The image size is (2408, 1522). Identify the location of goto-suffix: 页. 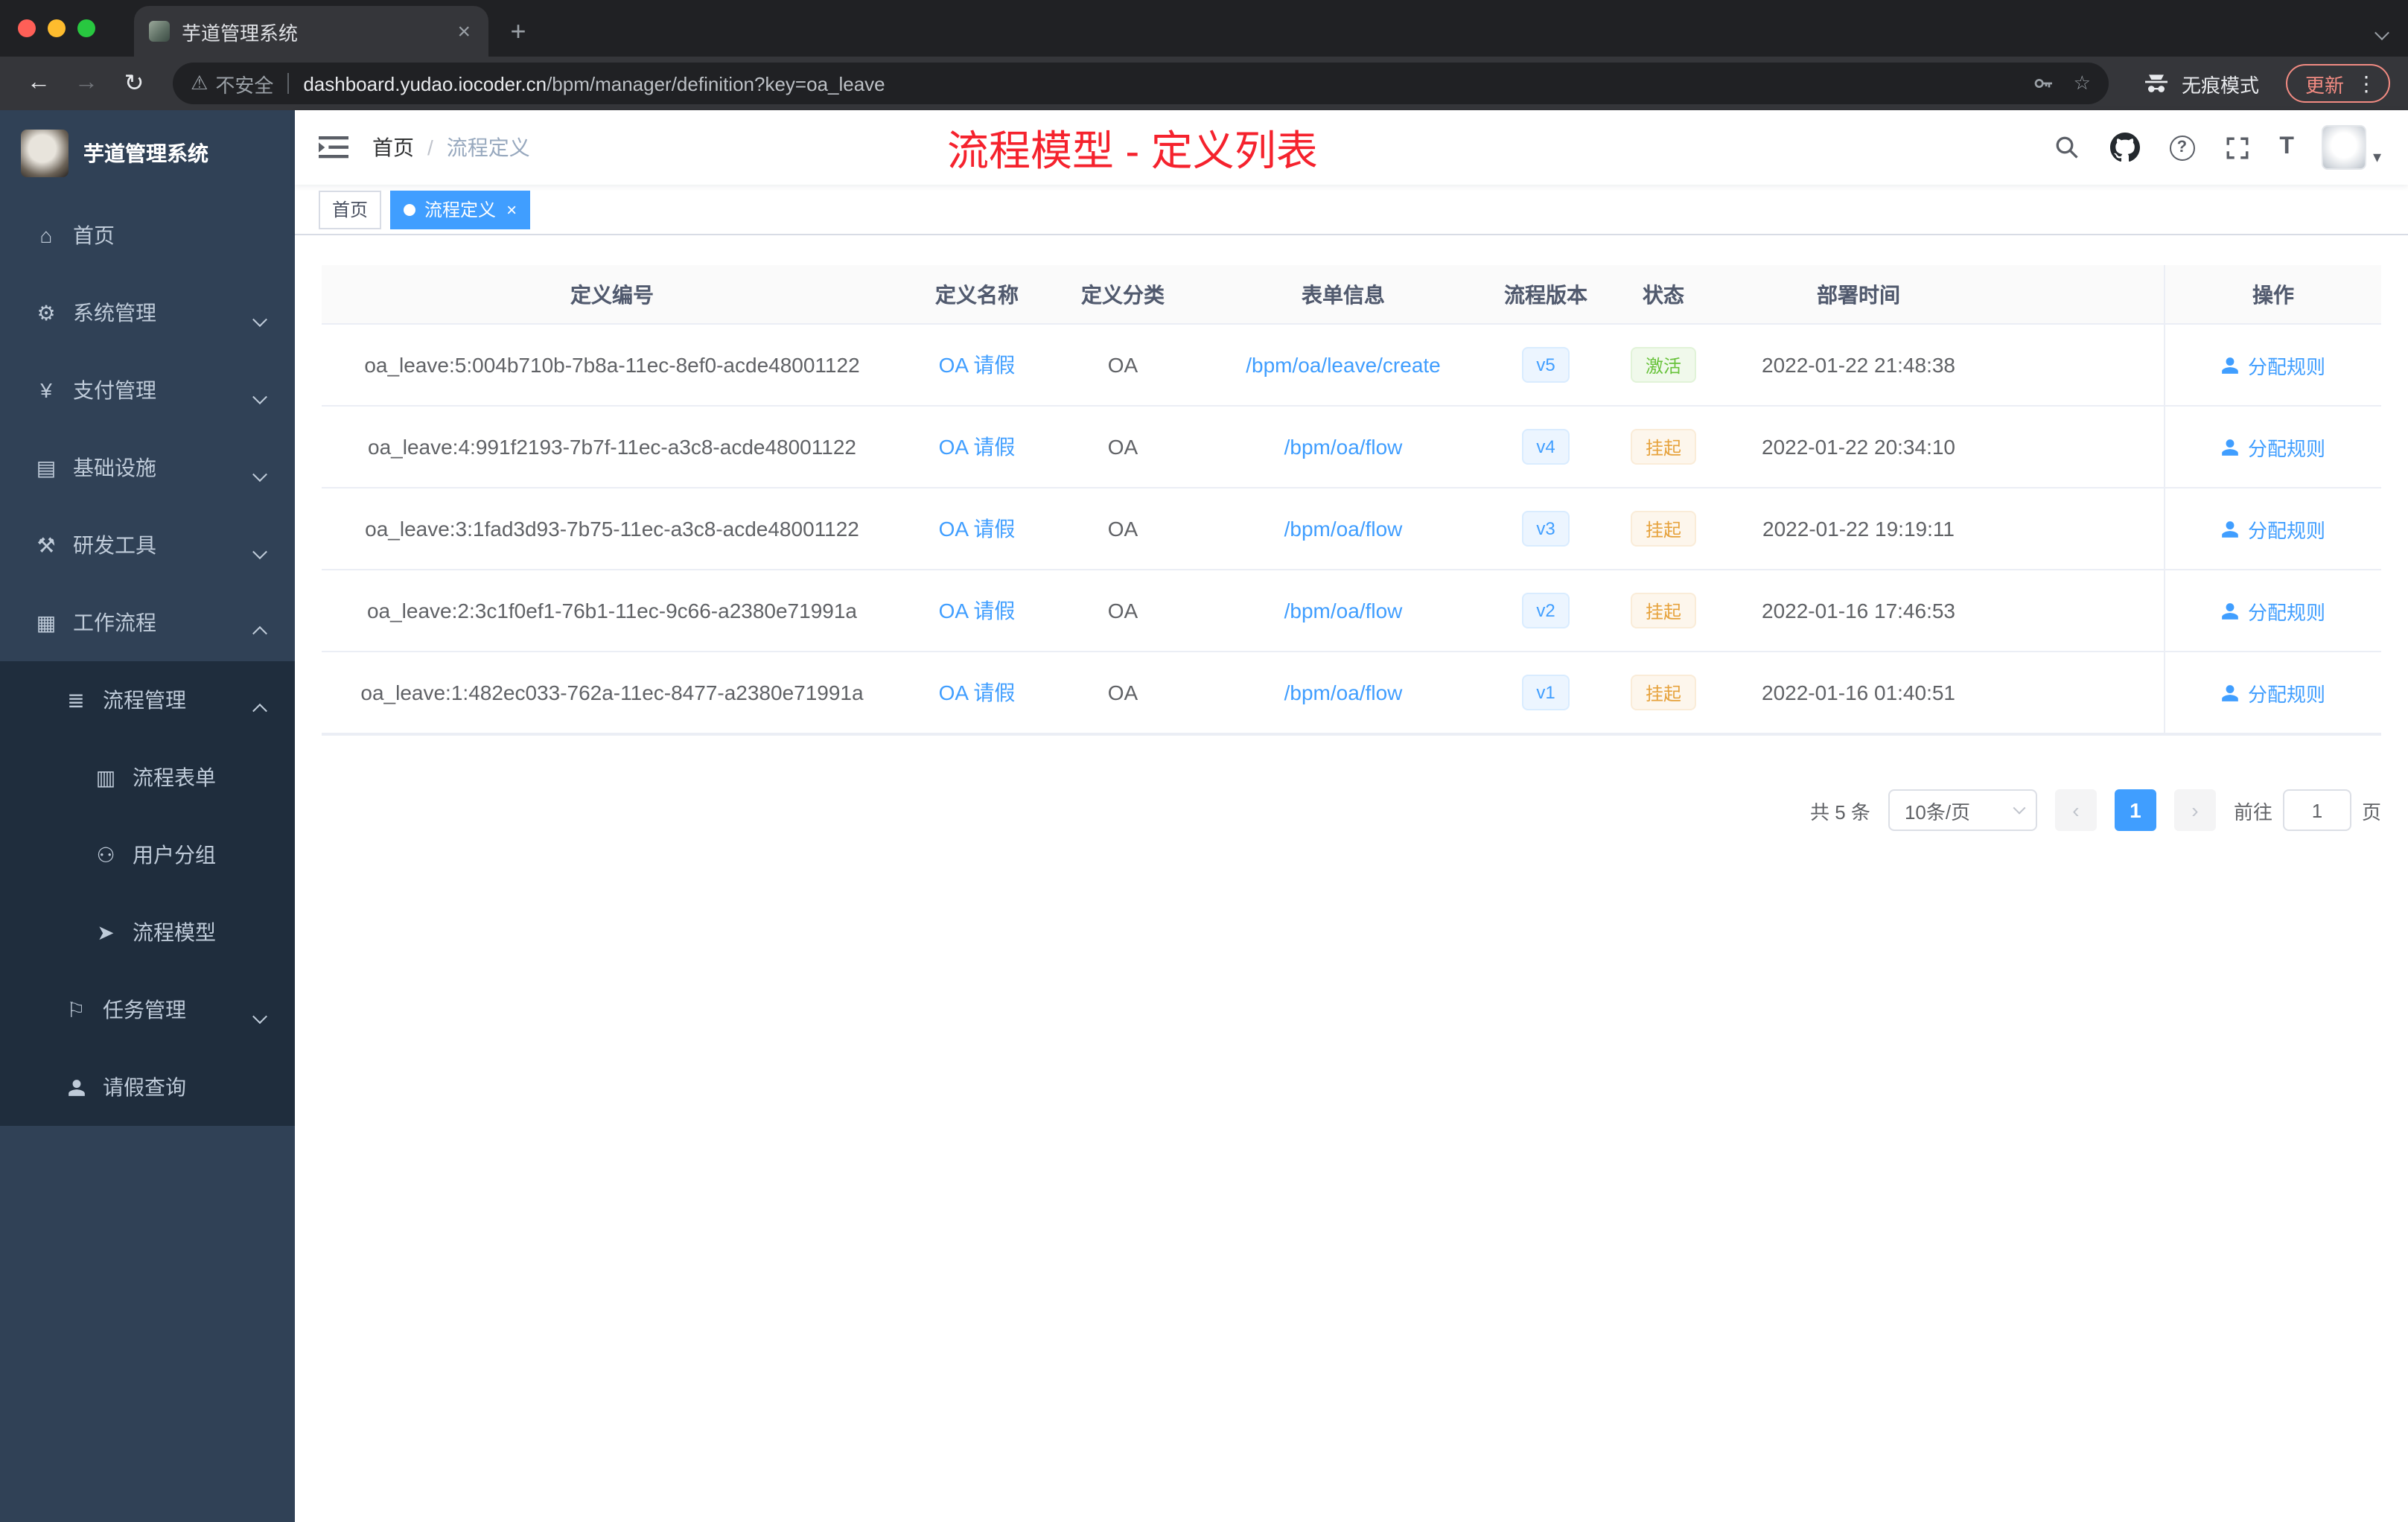
(2371, 811).